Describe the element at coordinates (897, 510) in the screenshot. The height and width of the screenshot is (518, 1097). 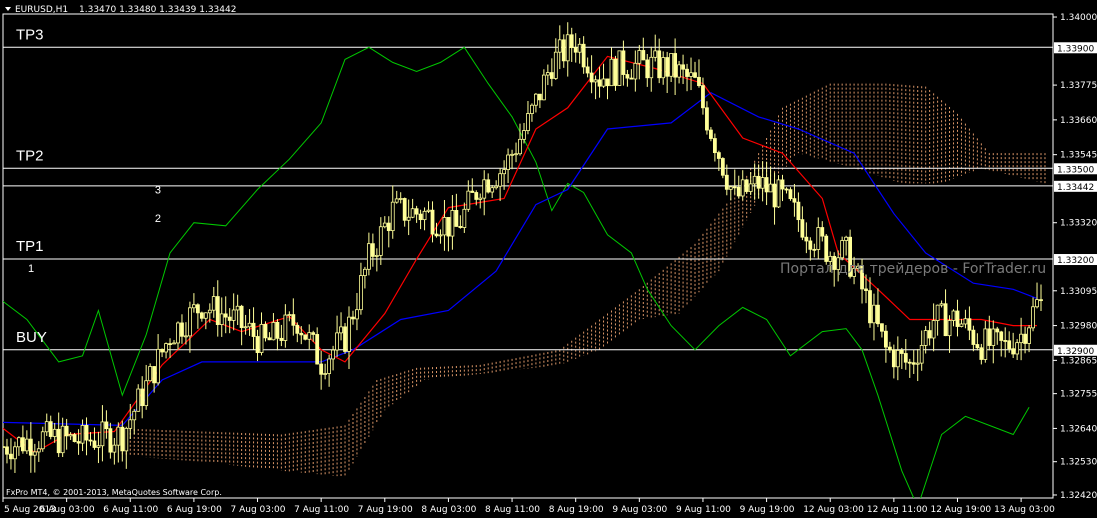
I see `x-tick-label: 12 Aug 11:00` at that location.